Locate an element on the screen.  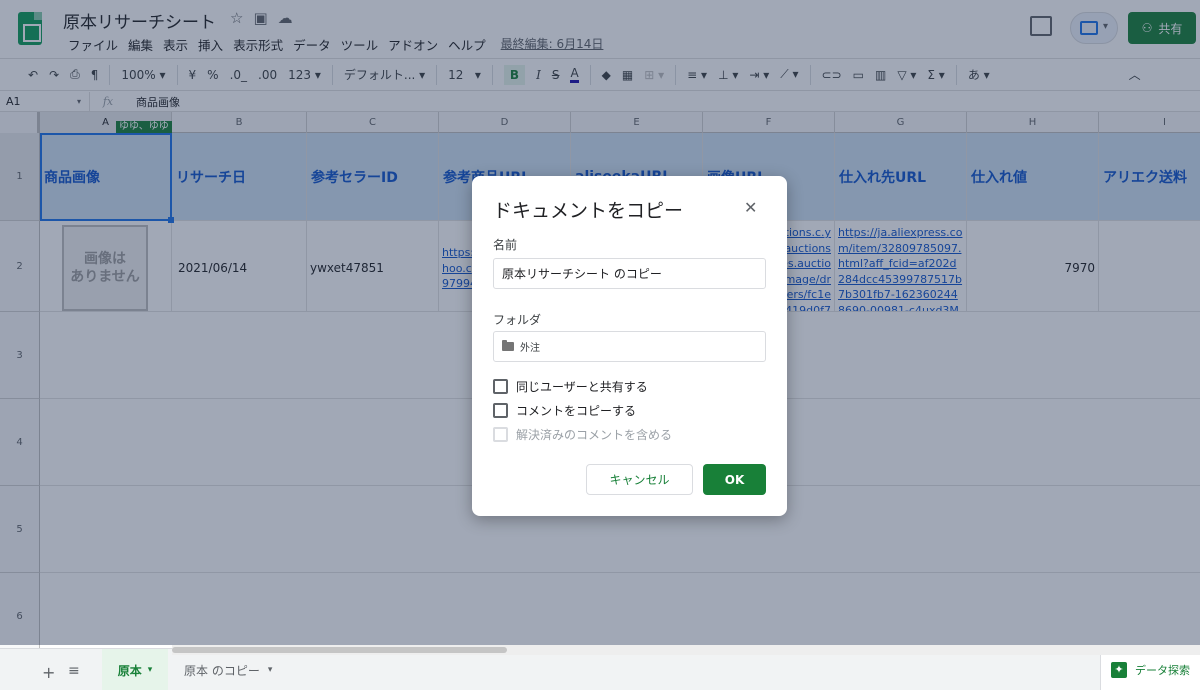
copy-comments-option: コメントをコピーする is located at coordinates (564, 410).